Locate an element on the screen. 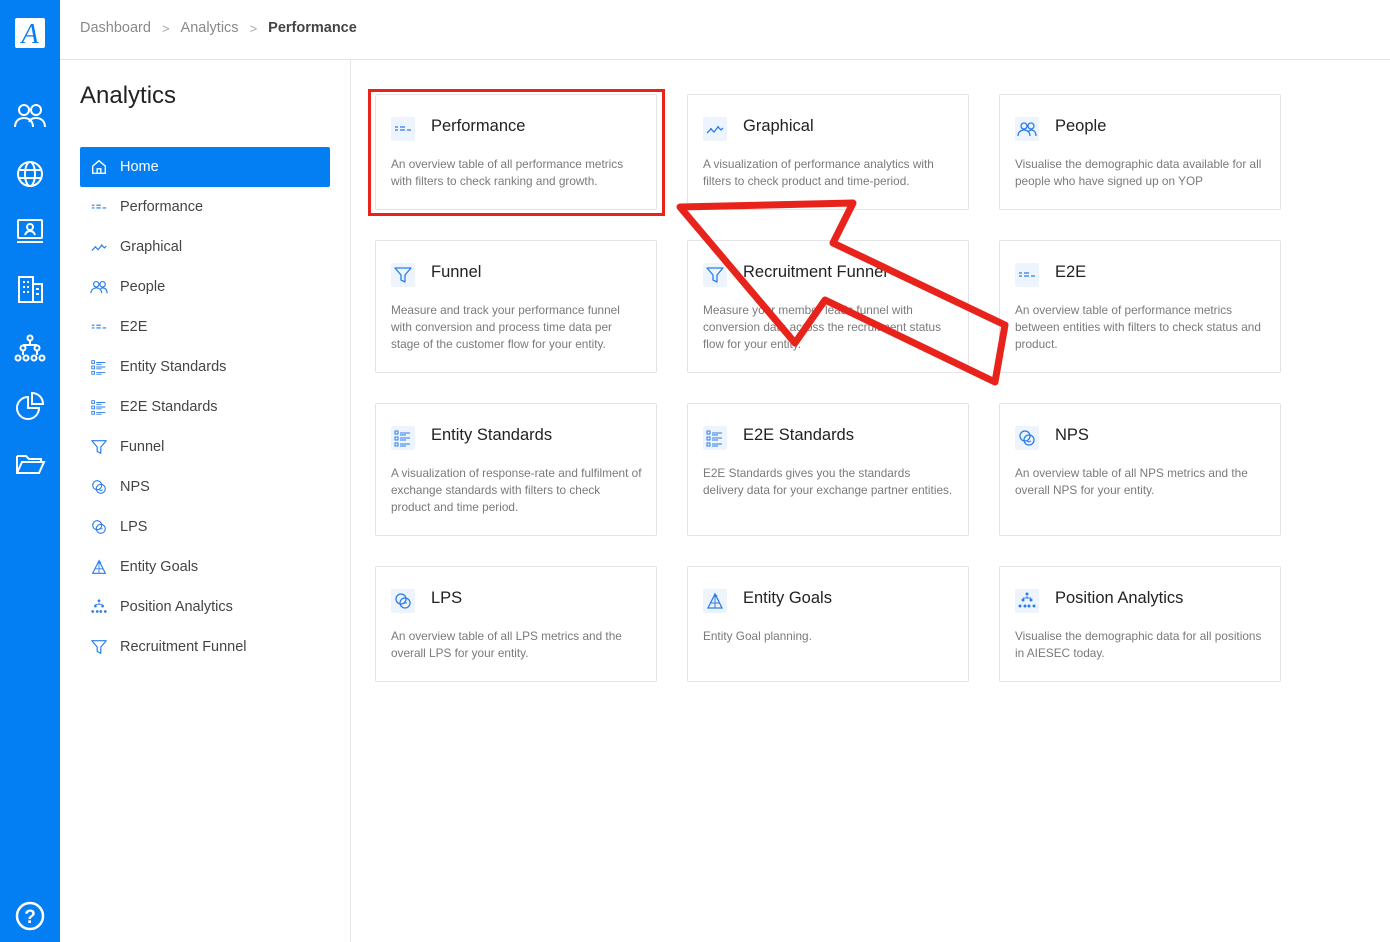  sidebar-item-e2e-standards: E2E Standards is located at coordinates (205, 407).